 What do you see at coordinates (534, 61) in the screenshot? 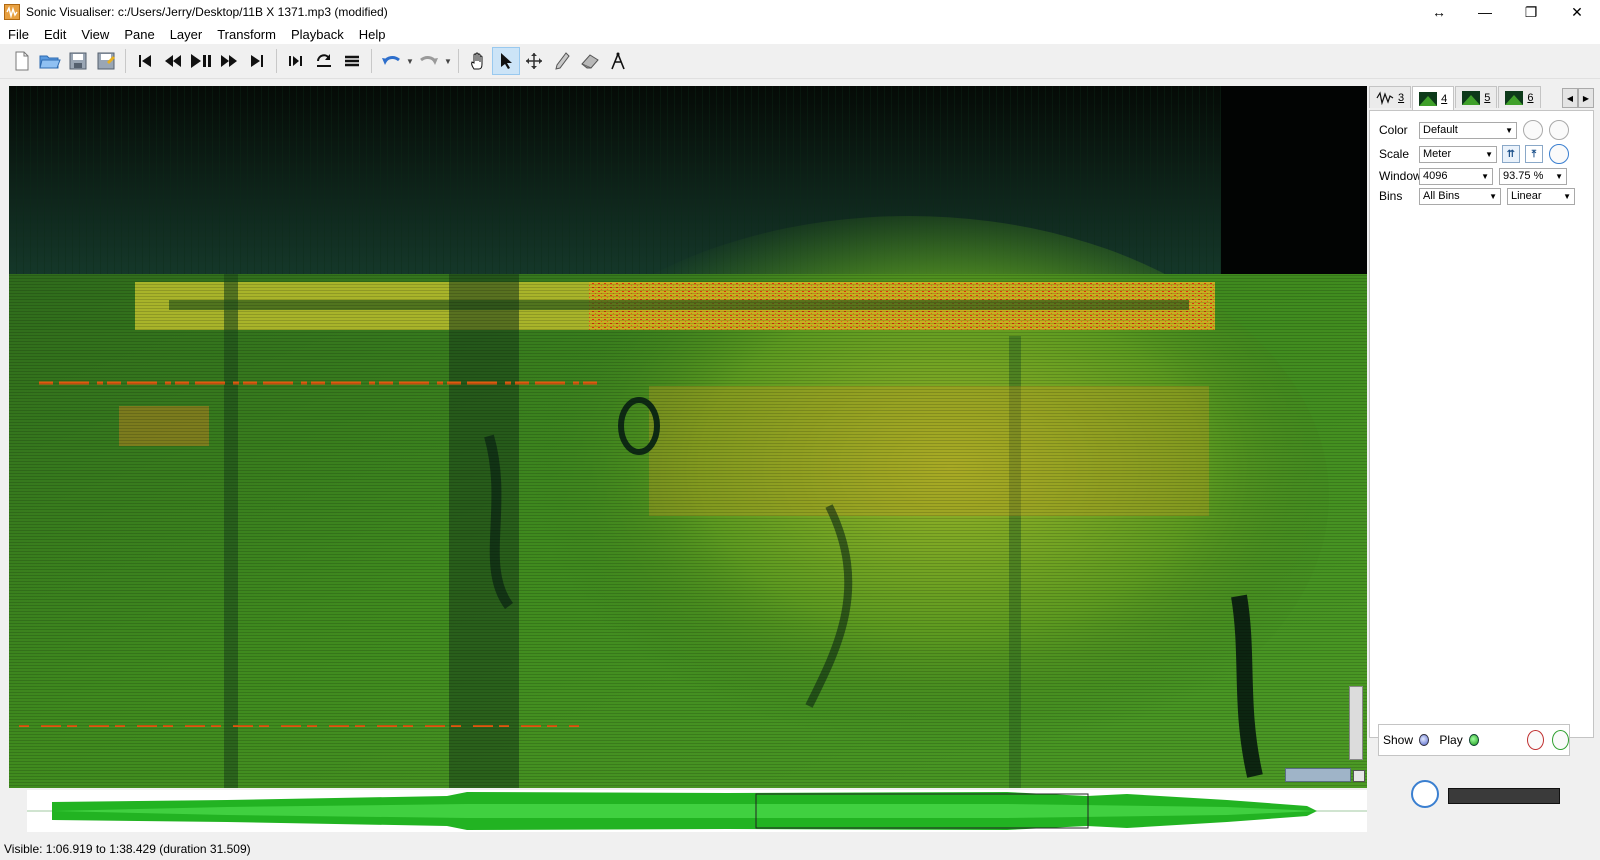
I see `move-icon` at bounding box center [534, 61].